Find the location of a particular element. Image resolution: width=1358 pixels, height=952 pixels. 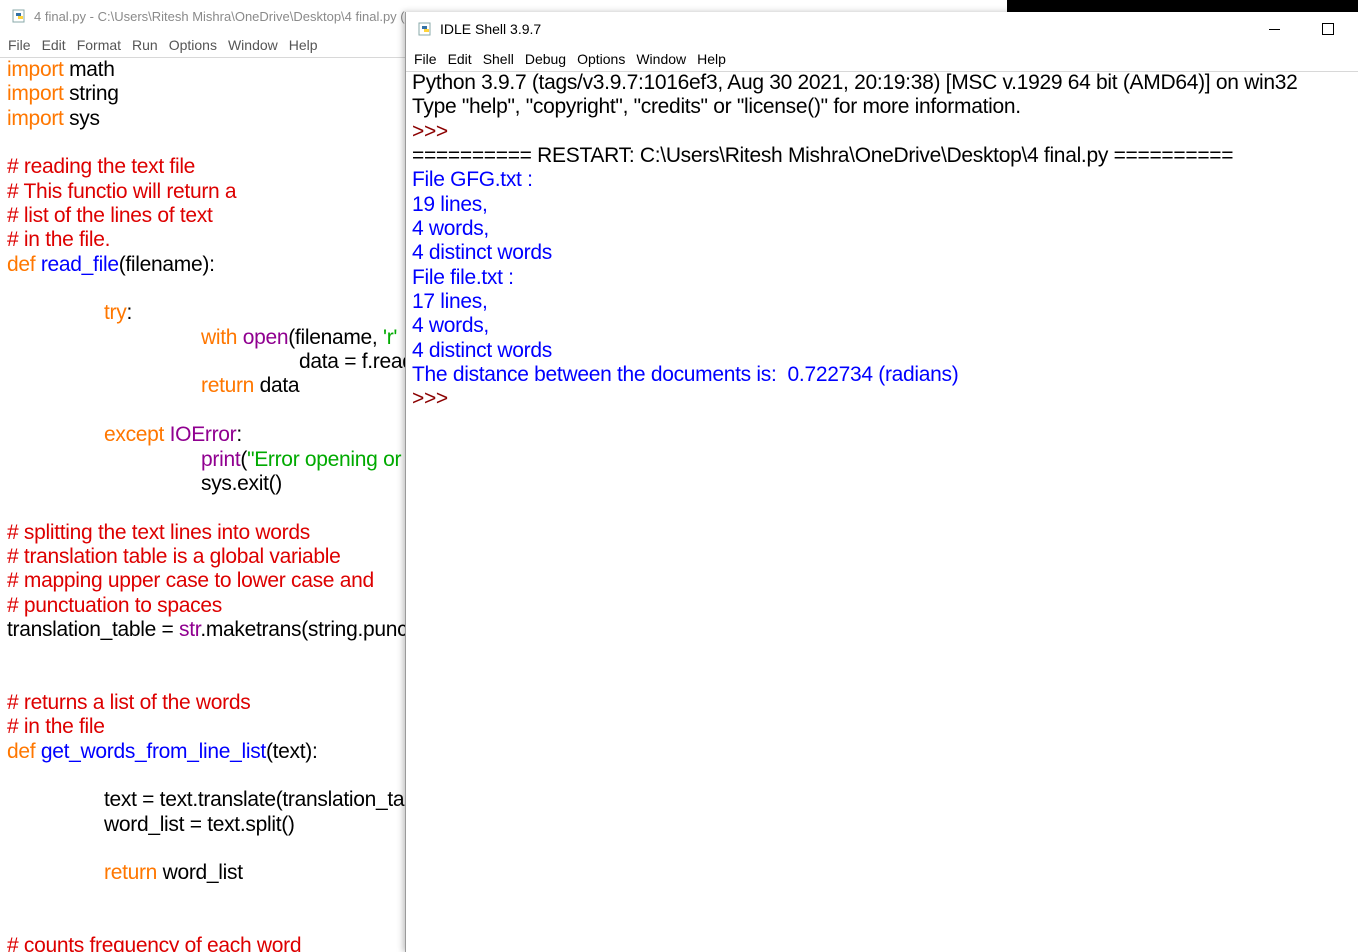

comment-line: # in the file. is located at coordinates (59, 240).